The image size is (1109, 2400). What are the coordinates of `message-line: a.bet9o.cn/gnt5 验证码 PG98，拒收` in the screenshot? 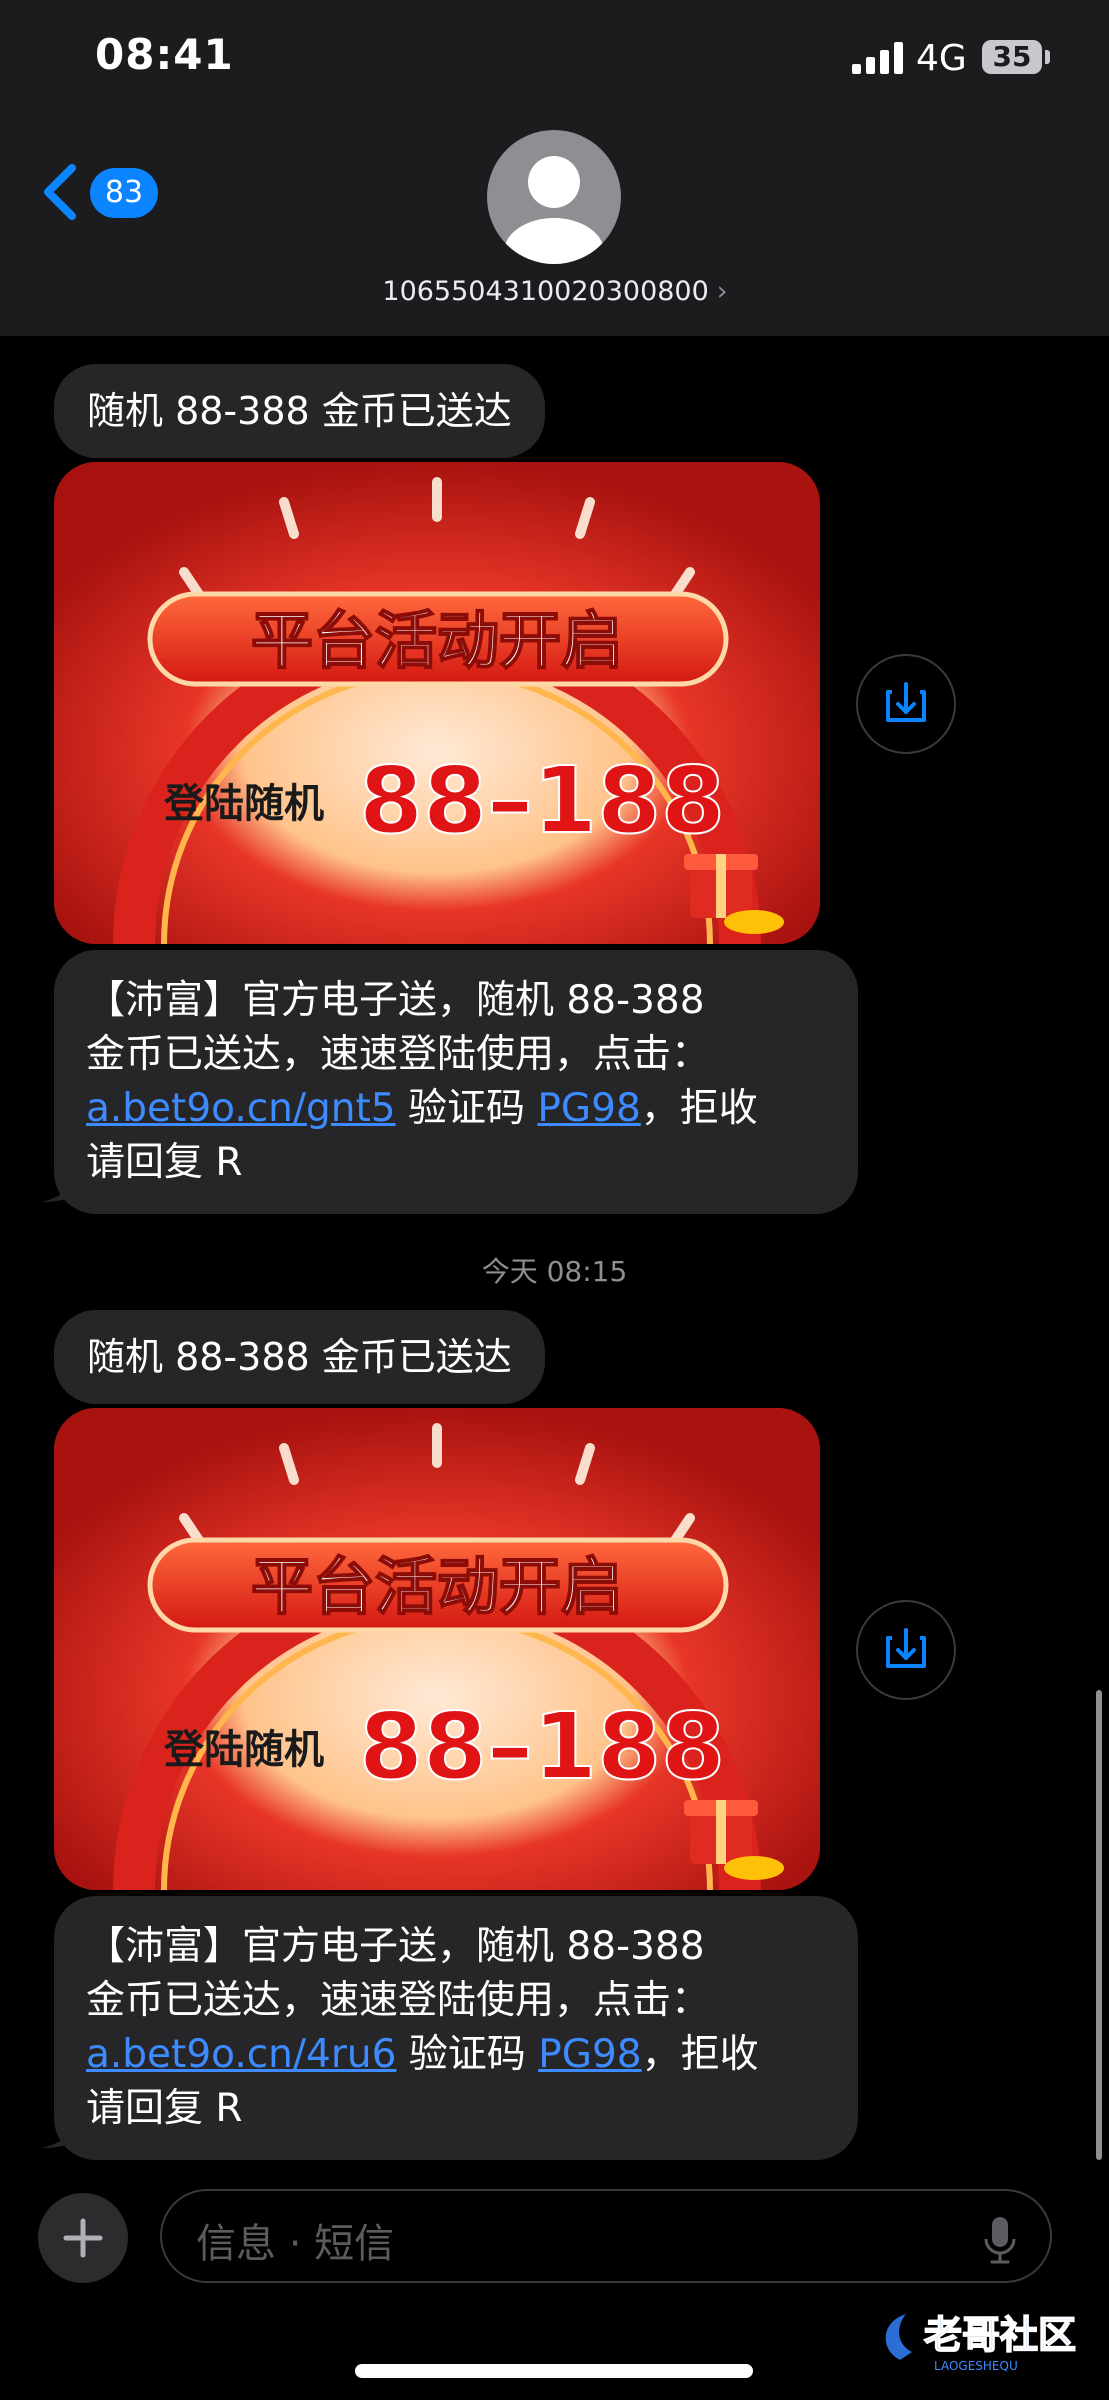 It's located at (455, 1109).